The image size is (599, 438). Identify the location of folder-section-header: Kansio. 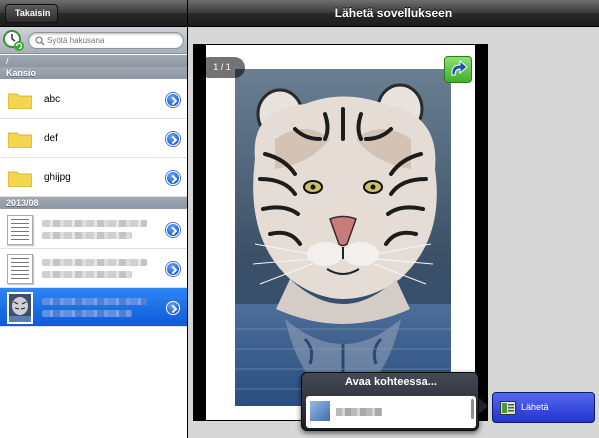
(93, 73).